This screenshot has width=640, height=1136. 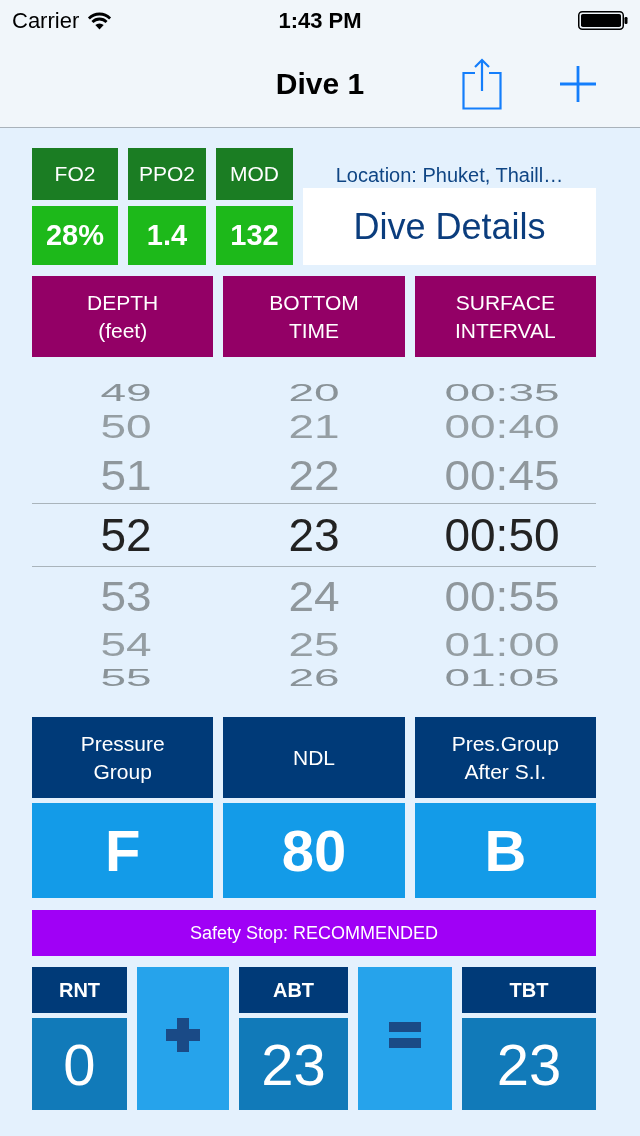 What do you see at coordinates (502, 644) in the screenshot?
I see `picker-value: 01:00` at bounding box center [502, 644].